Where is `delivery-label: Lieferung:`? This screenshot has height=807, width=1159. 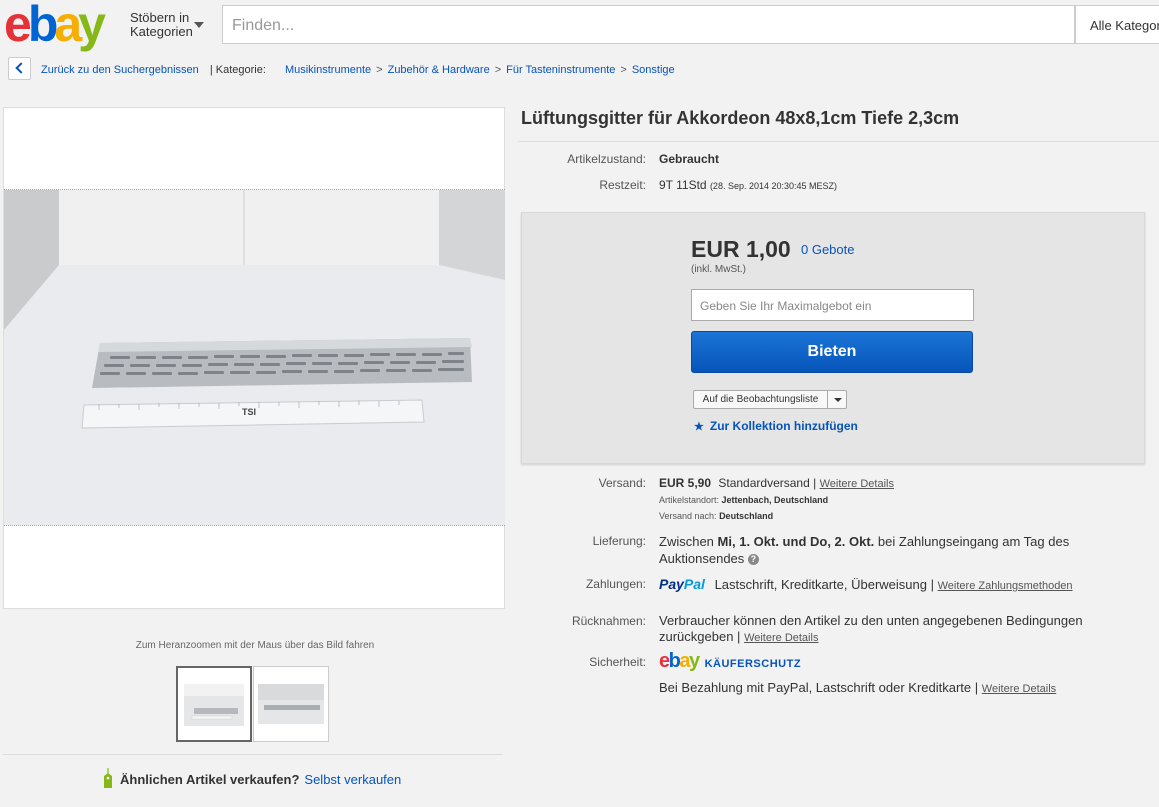 delivery-label: Lieferung: is located at coordinates (619, 541).